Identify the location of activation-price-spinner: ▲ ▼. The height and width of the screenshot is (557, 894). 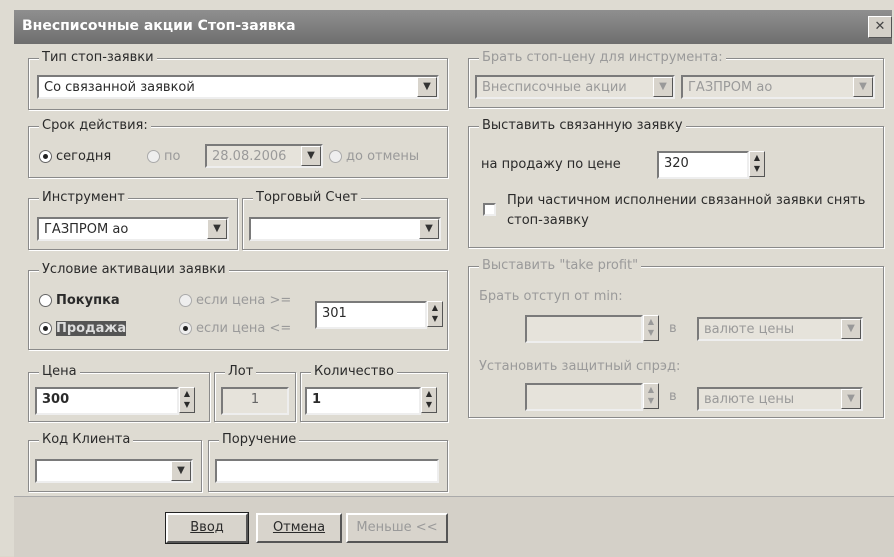
(435, 314).